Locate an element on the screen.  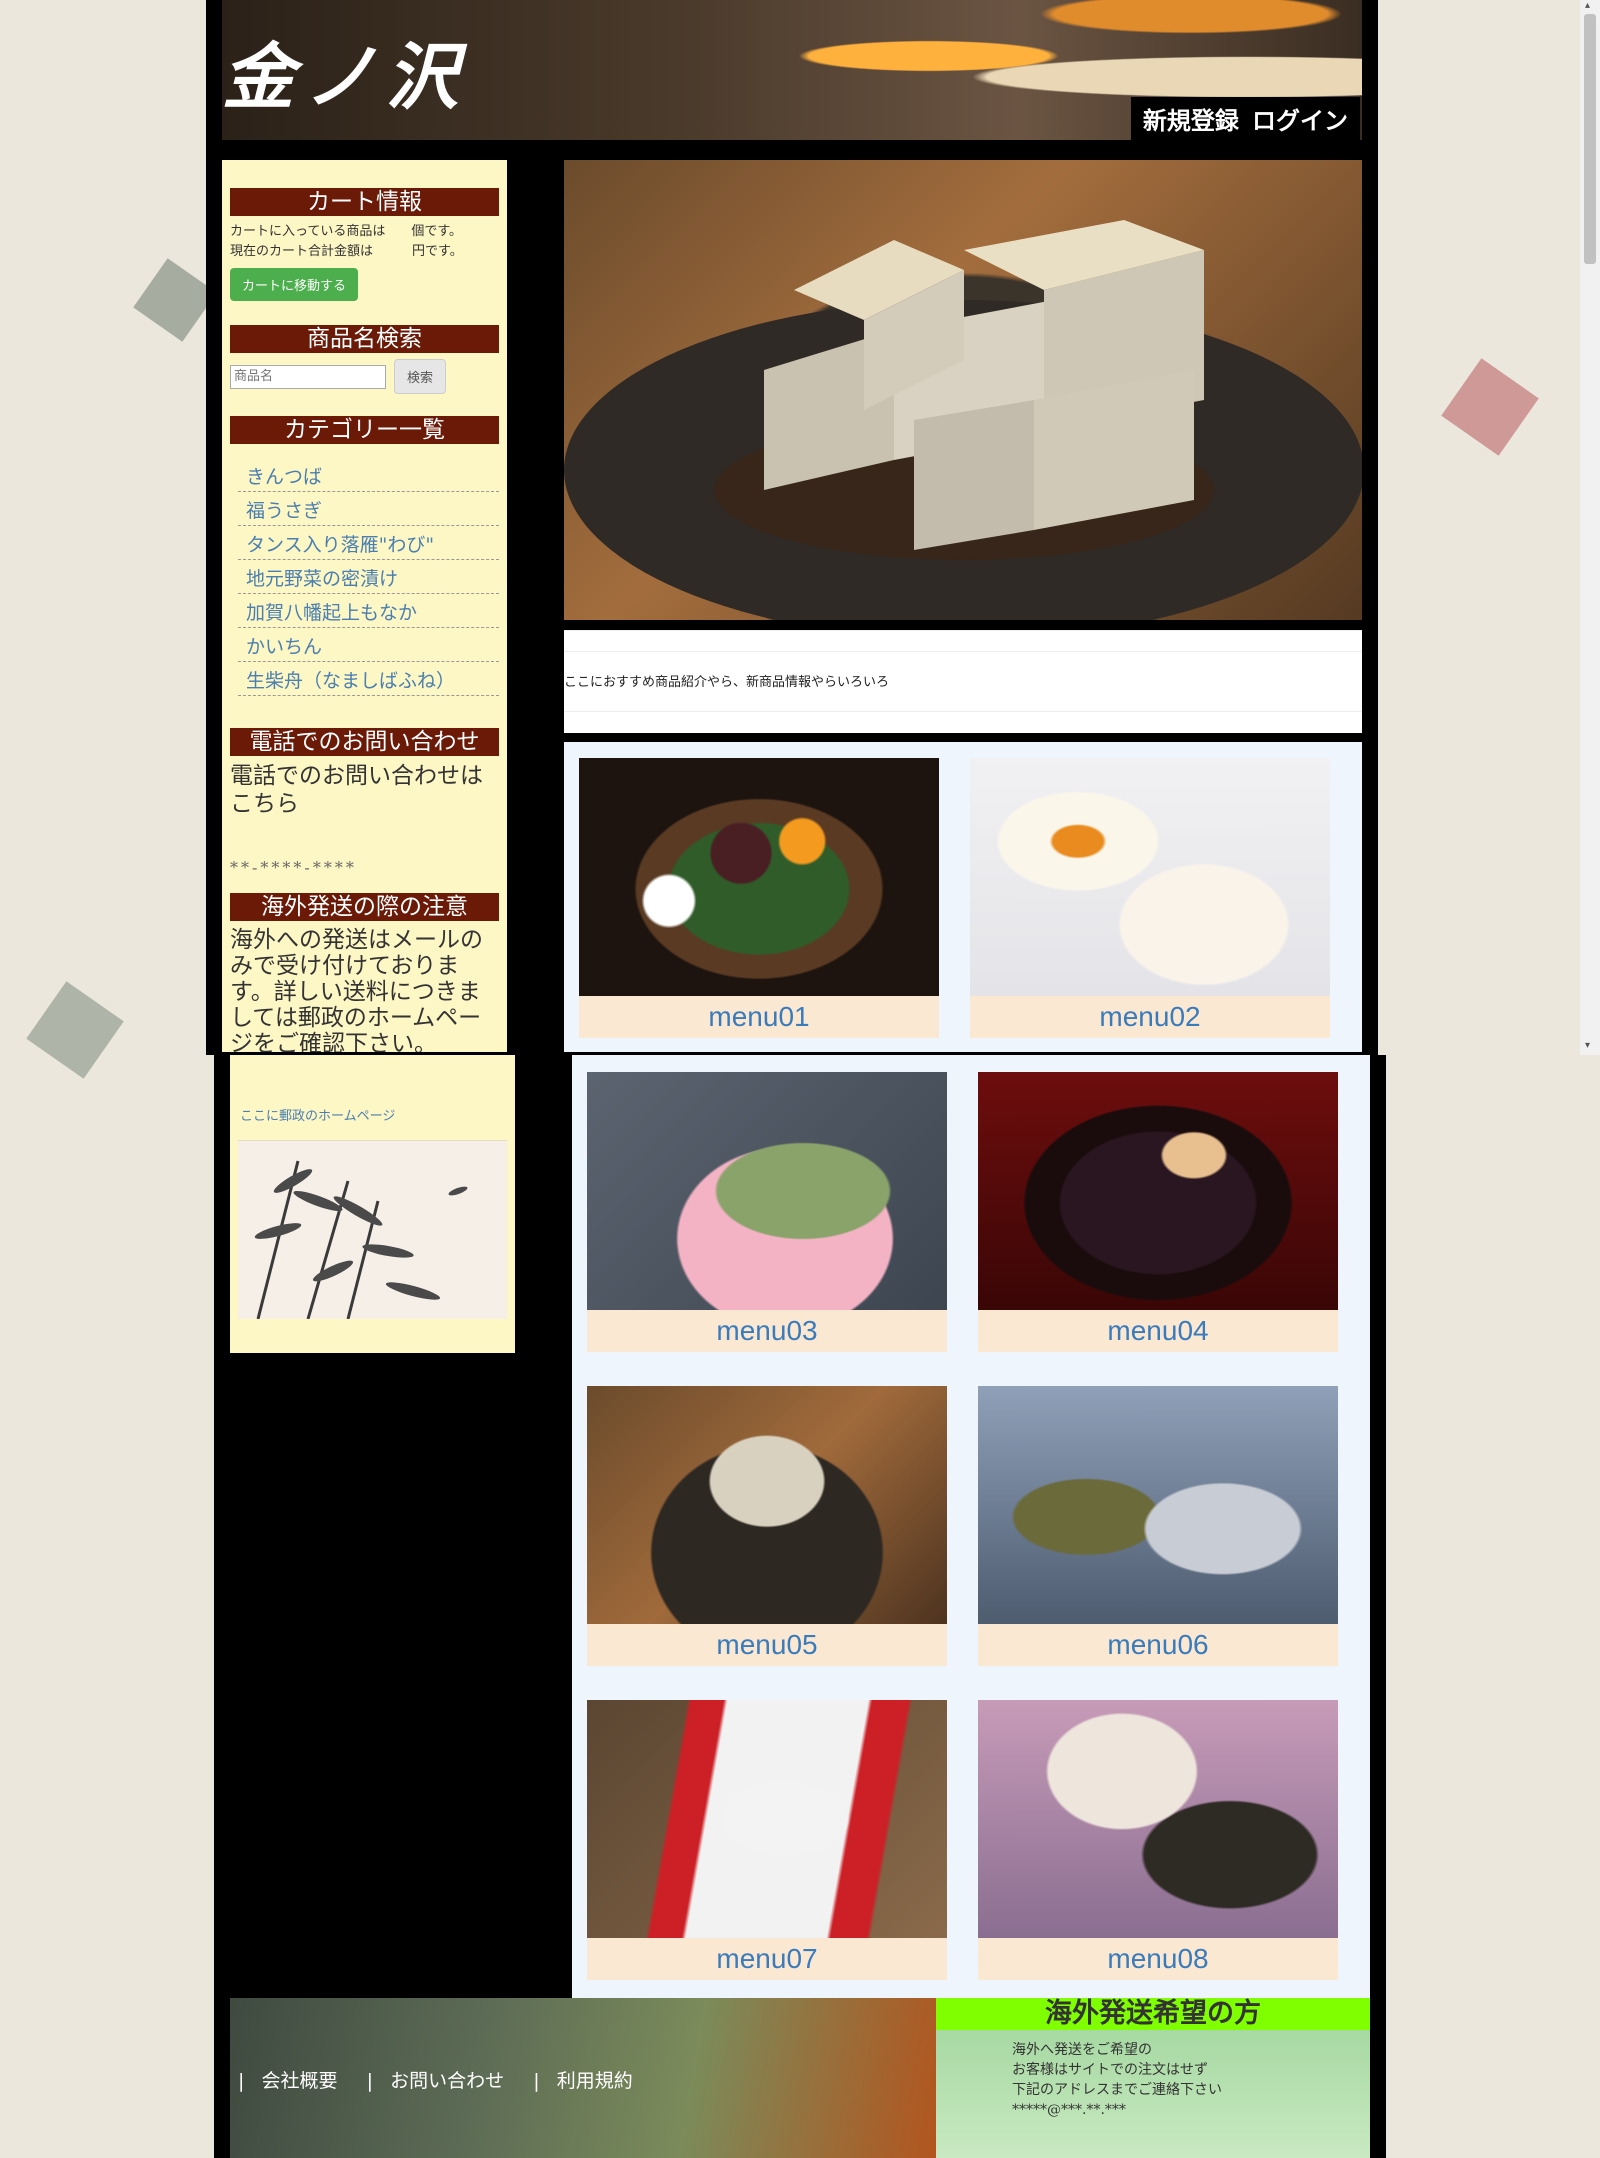
menu-card: menu06 is located at coordinates (1158, 1526).